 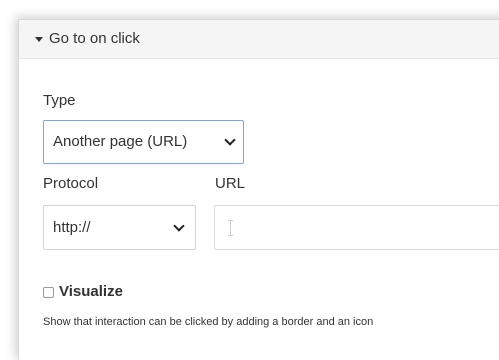 What do you see at coordinates (259, 39) in the screenshot?
I see `section-header-go-to-on-click: Go to on click` at bounding box center [259, 39].